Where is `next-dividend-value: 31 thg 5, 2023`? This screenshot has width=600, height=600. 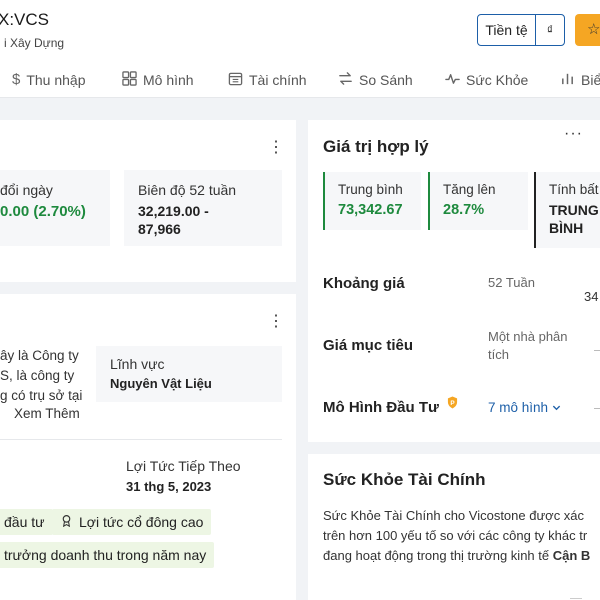
next-dividend-value: 31 thg 5, 2023 is located at coordinates (169, 486).